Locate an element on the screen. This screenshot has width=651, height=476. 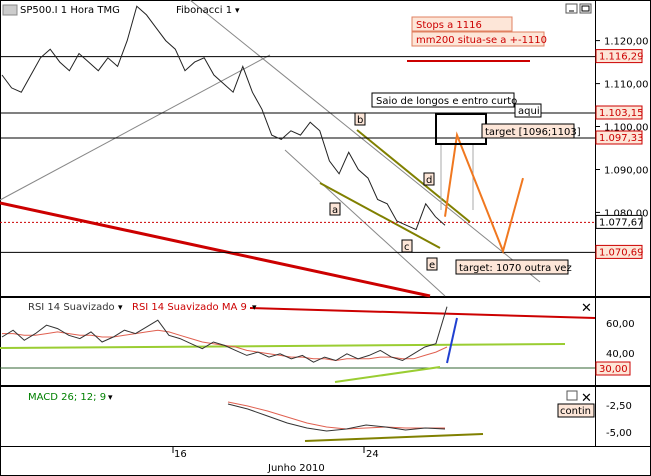
cfd-badge is located at coordinates (10, 10).